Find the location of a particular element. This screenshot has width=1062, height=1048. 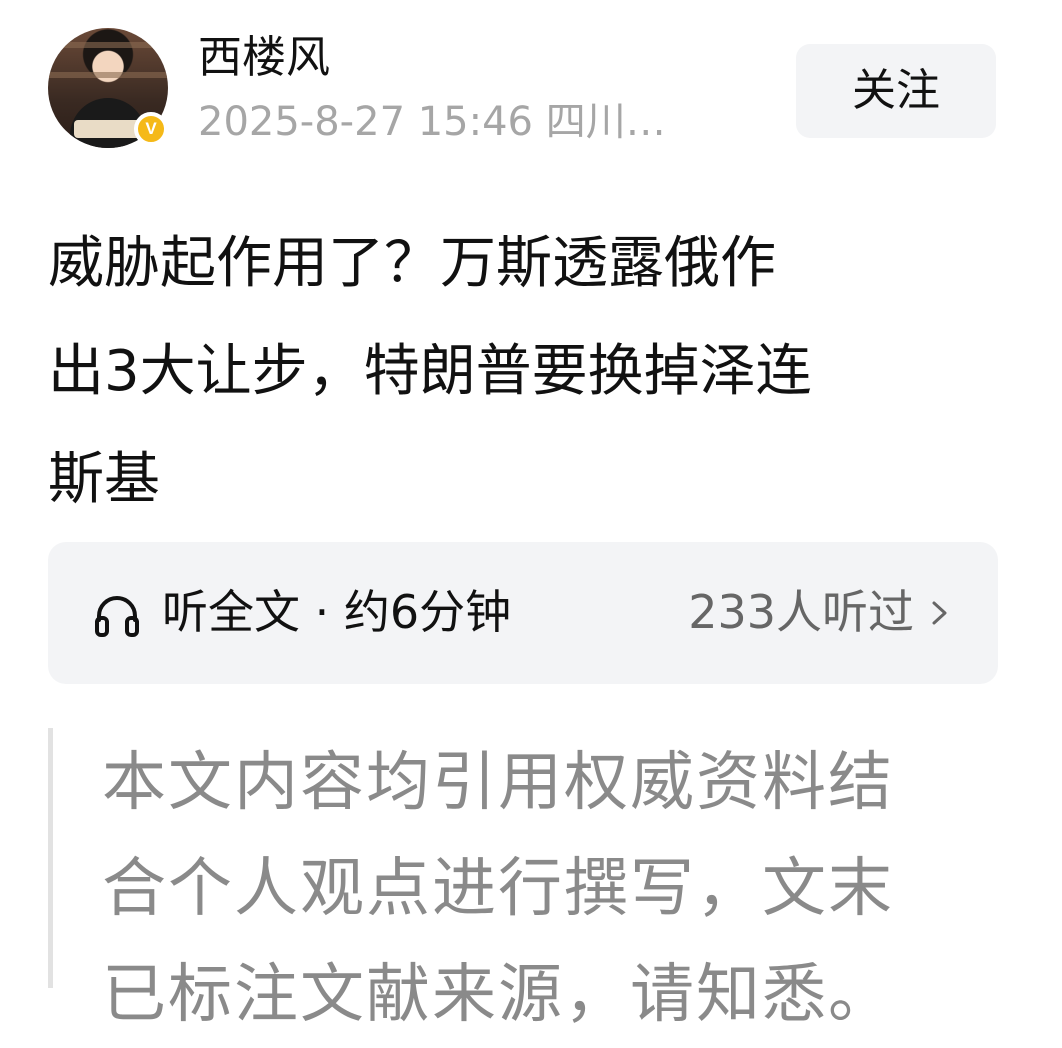

quote-bar is located at coordinates (50, 858).